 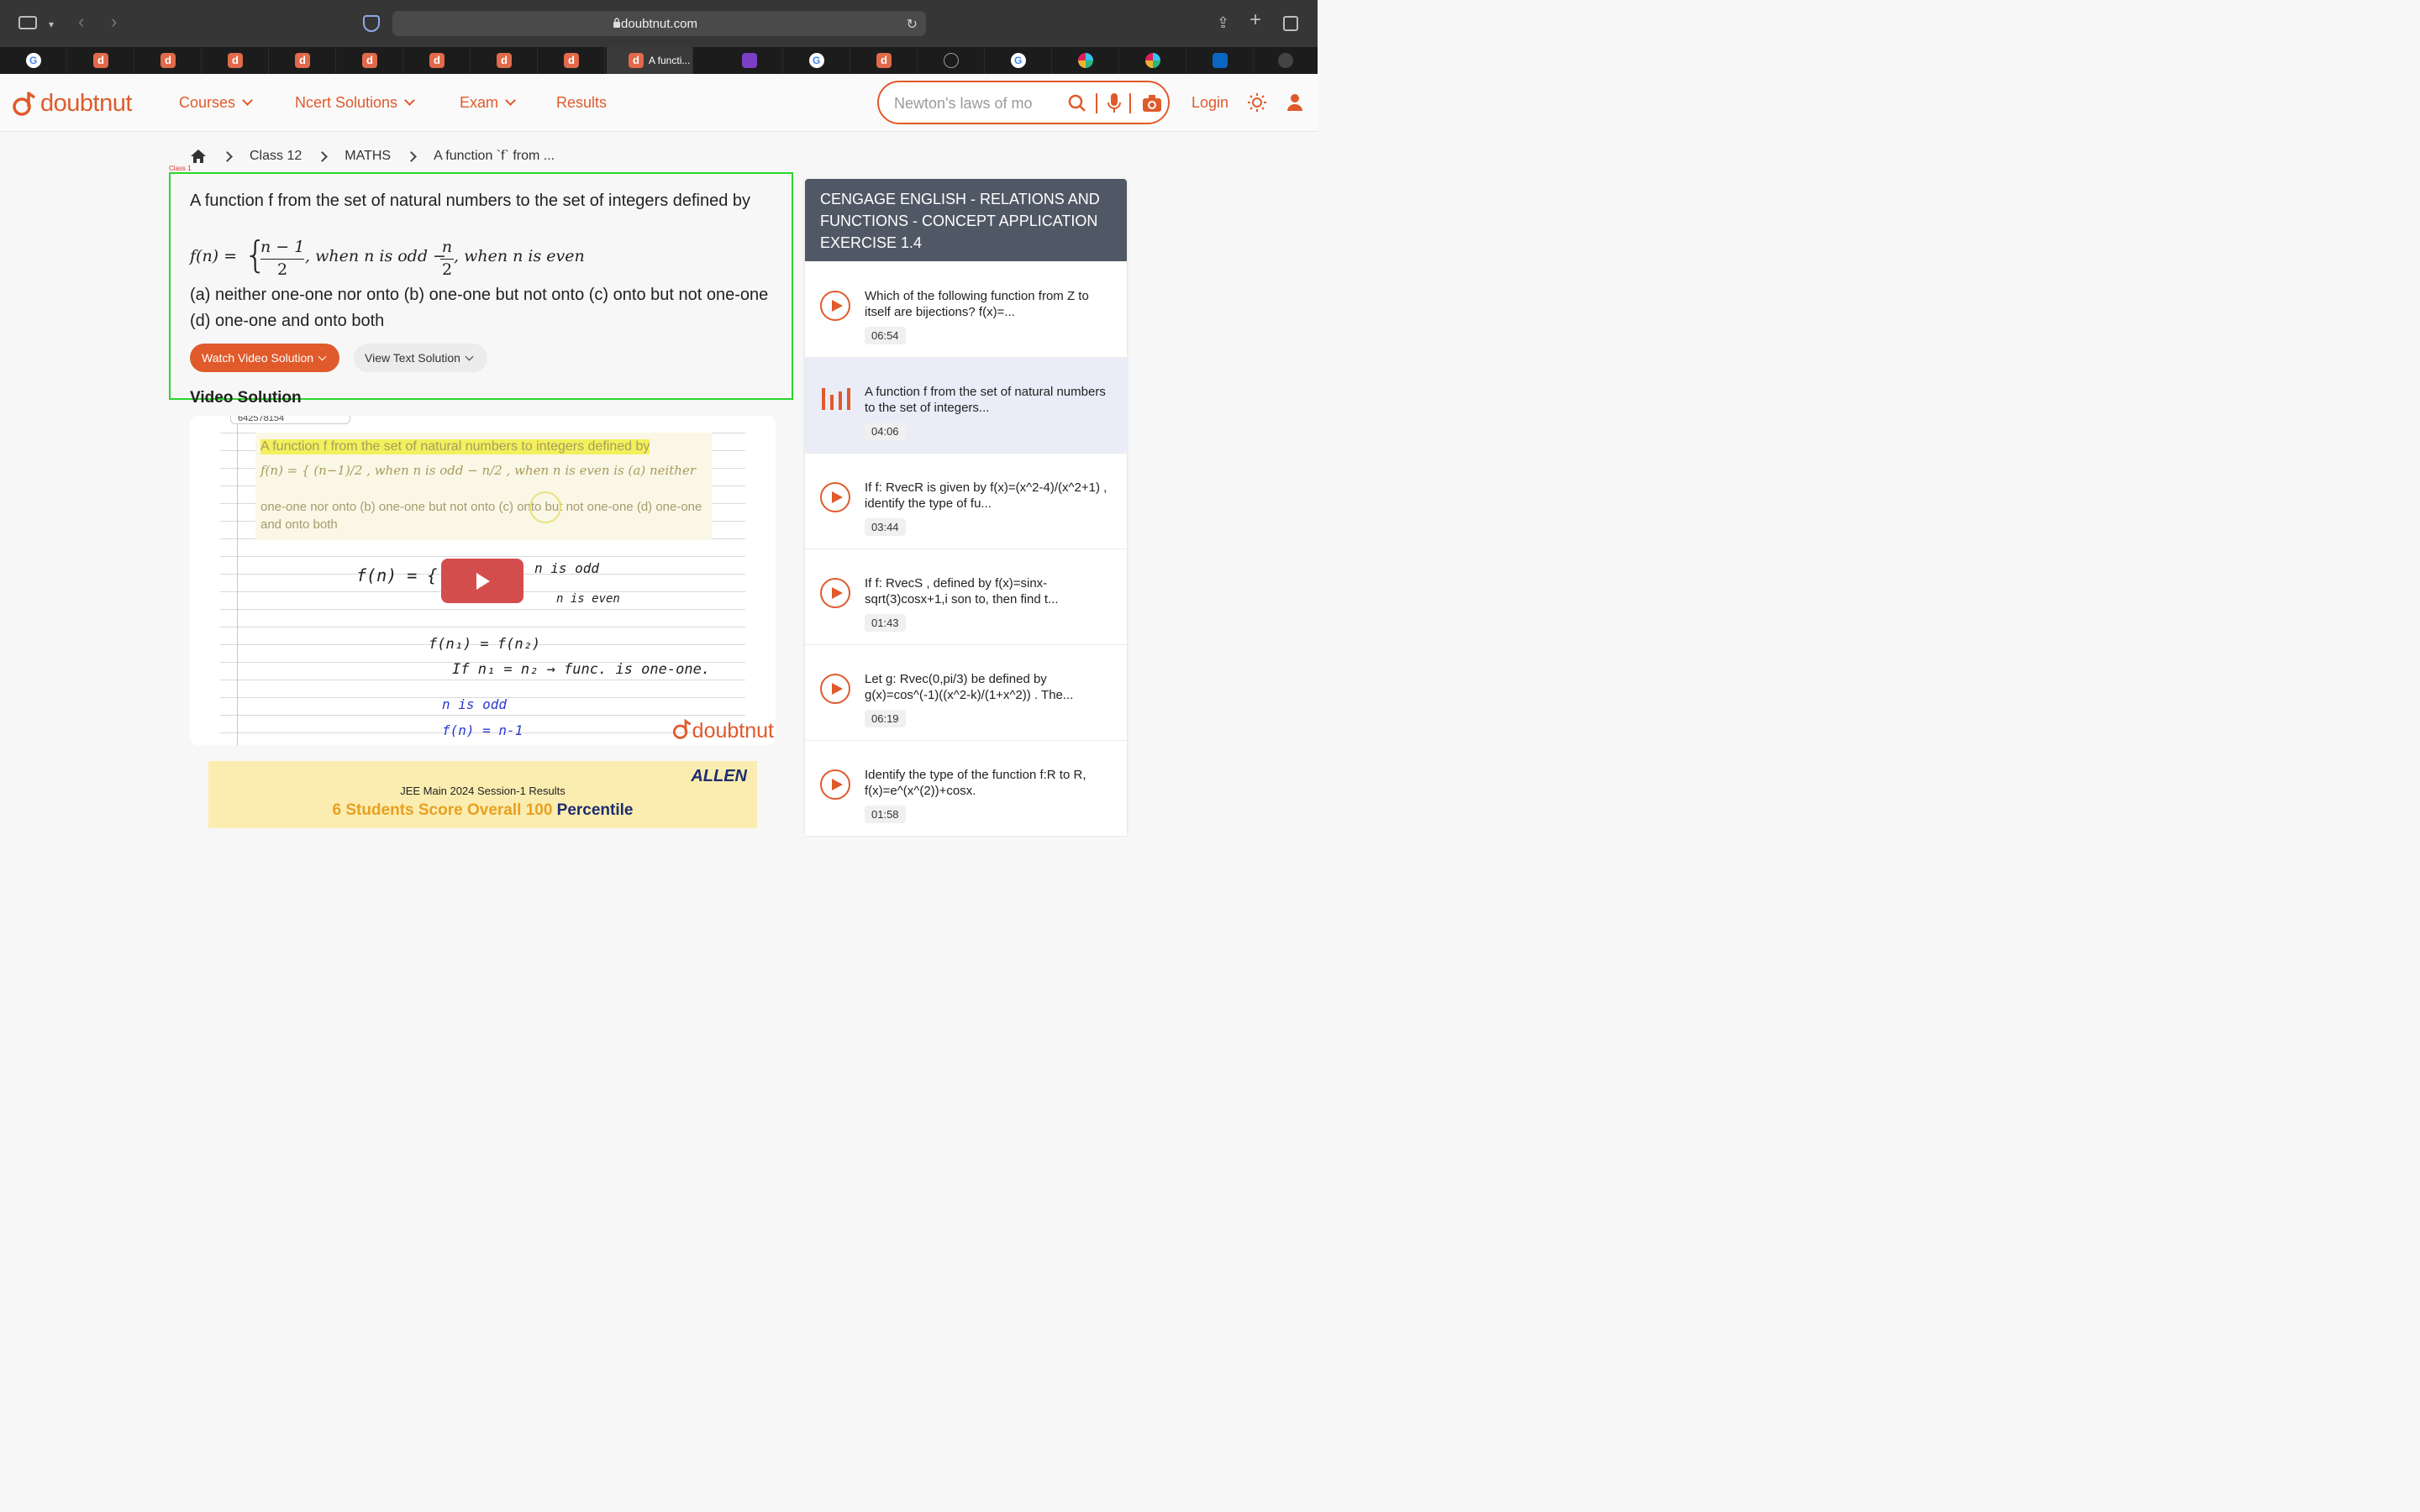 What do you see at coordinates (238, 580) in the screenshot?
I see `notebook-margin` at bounding box center [238, 580].